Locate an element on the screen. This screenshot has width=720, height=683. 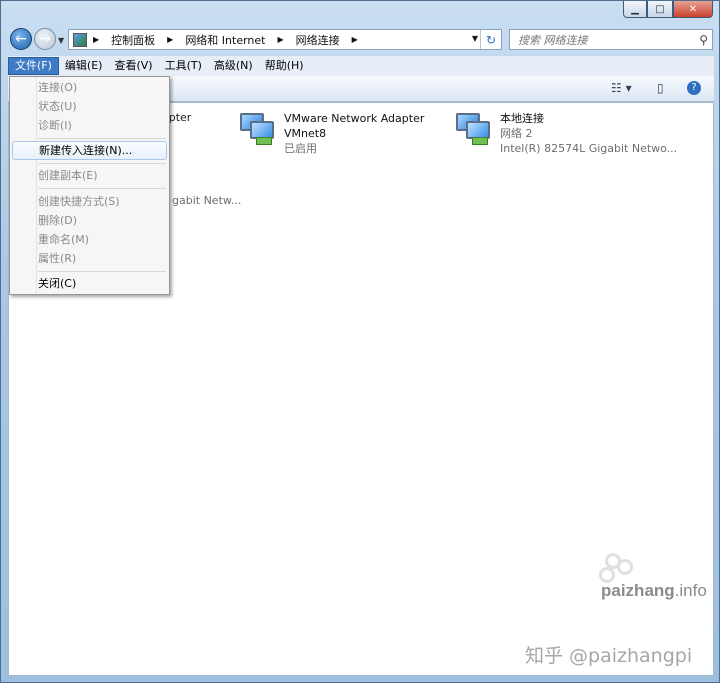
address-dropdown-icon: ▼ is located at coordinates (475, 38).